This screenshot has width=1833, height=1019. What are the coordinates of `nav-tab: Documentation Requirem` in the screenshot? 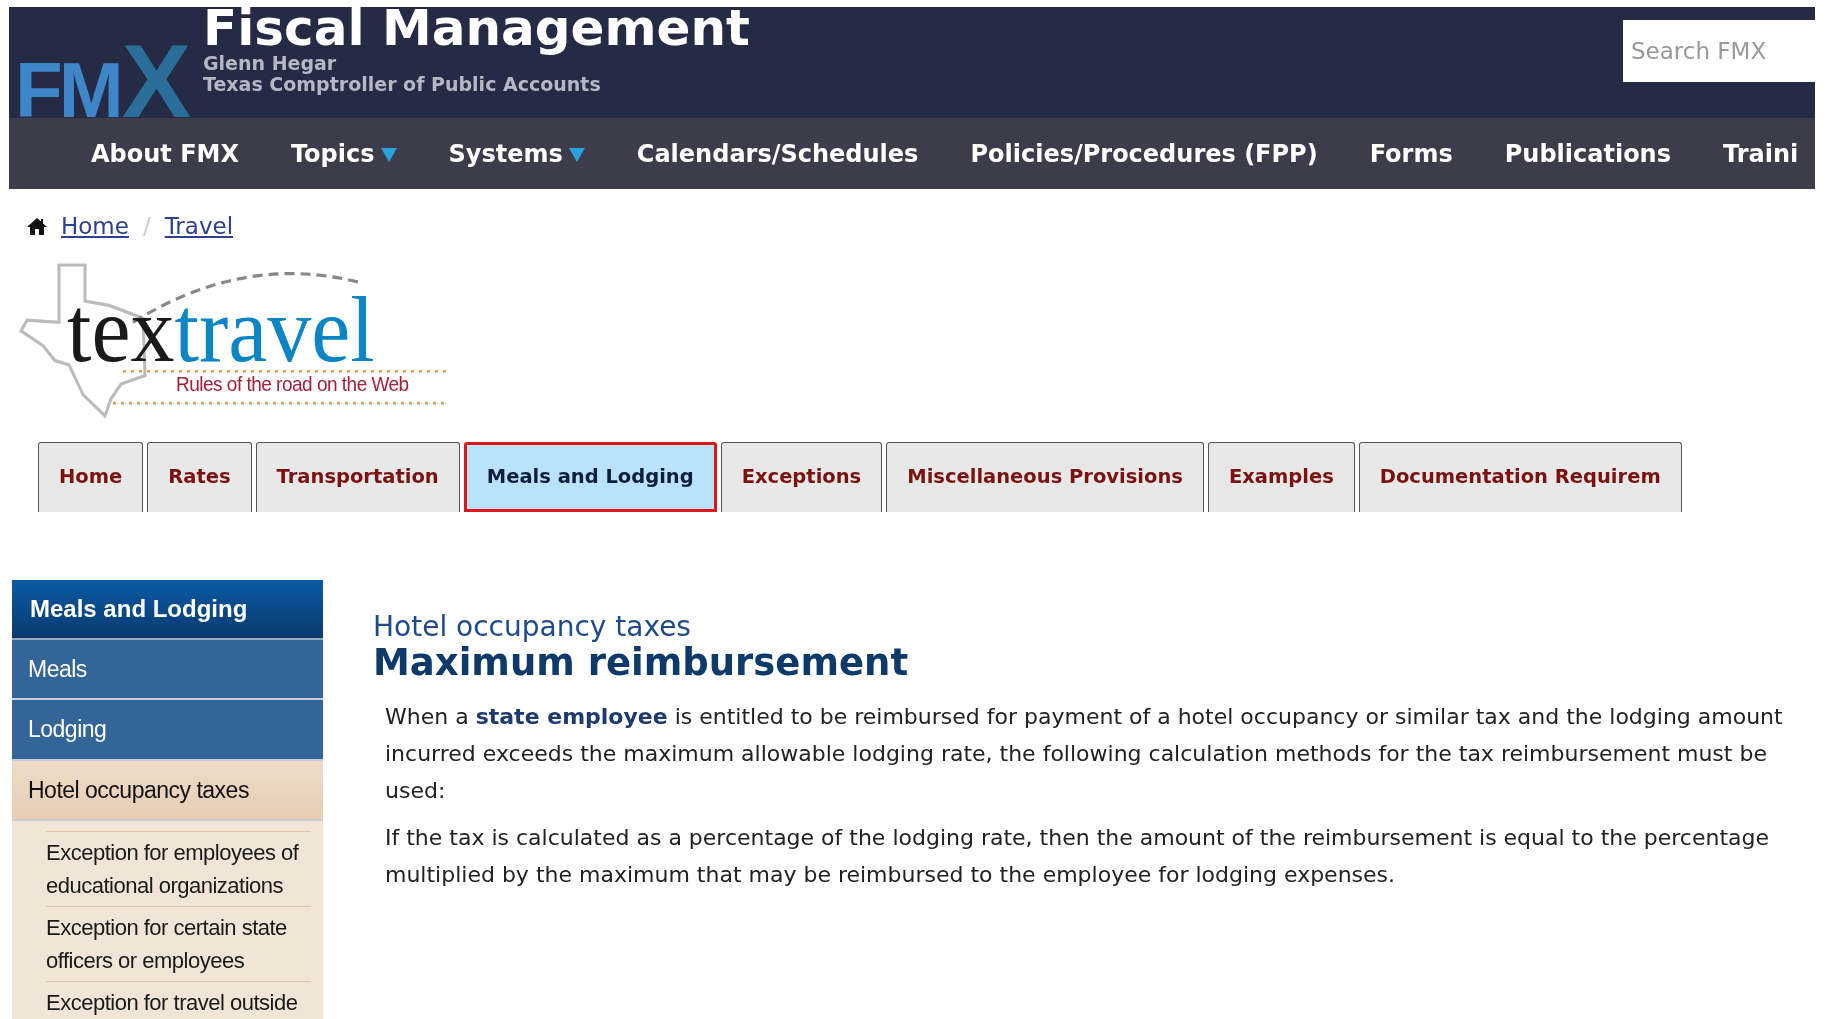 It's located at (1520, 476).